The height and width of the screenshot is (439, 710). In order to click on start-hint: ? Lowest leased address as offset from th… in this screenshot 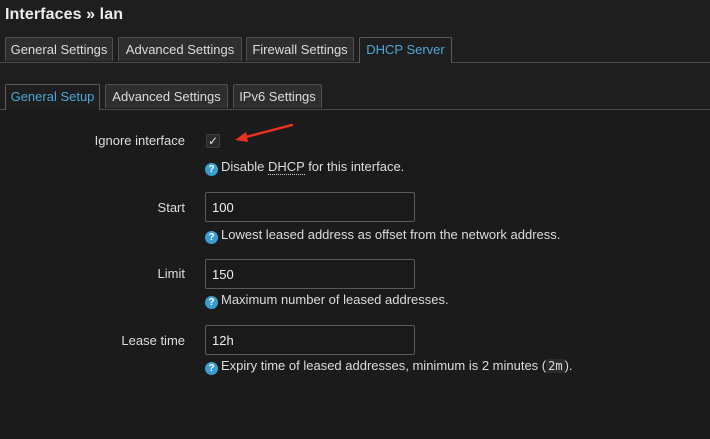, I will do `click(382, 235)`.